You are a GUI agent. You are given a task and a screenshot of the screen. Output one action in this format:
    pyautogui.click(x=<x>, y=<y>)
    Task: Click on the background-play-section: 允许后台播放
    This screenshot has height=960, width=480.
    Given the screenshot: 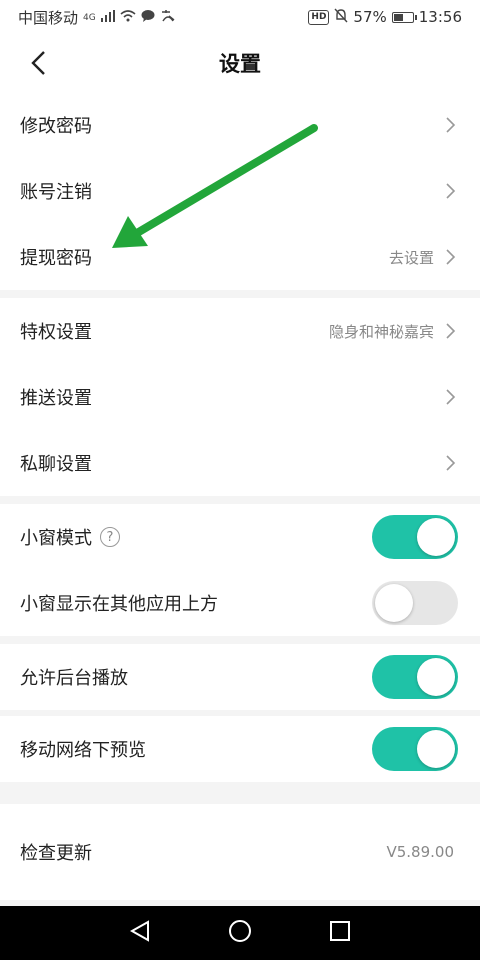 What is the action you would take?
    pyautogui.click(x=240, y=677)
    